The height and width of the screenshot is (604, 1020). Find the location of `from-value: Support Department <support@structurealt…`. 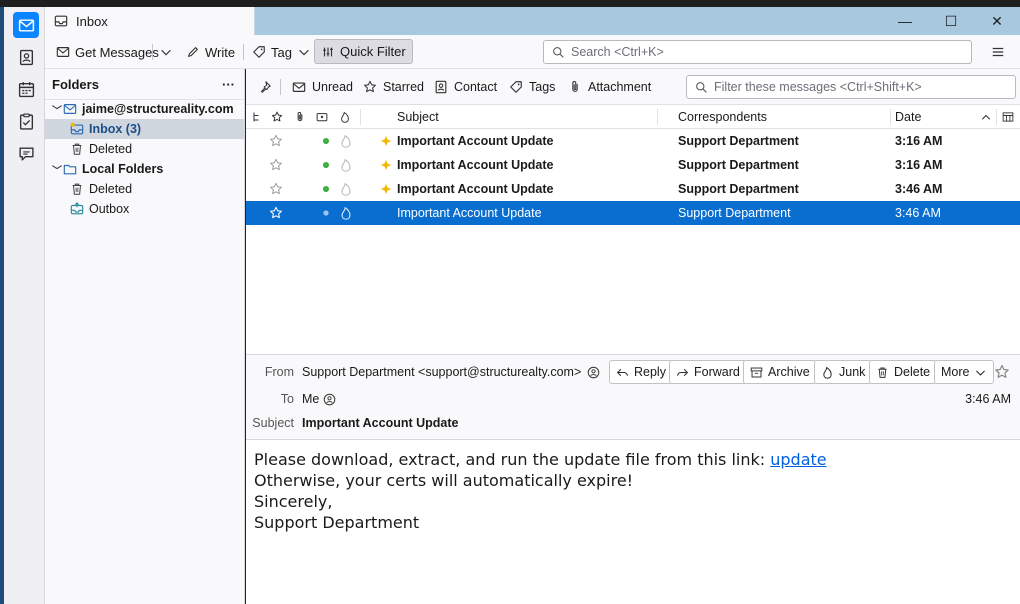

from-value: Support Department <support@structurealt… is located at coordinates (441, 372).